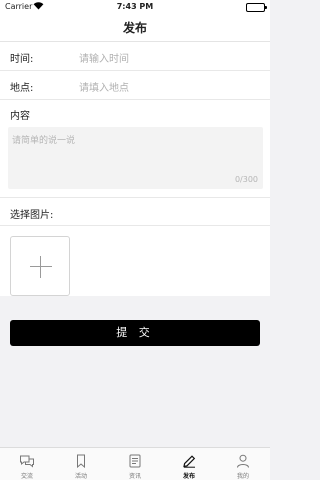 Image resolution: width=320 pixels, height=480 pixels. I want to click on tab-activity: 活动, so click(81, 464).